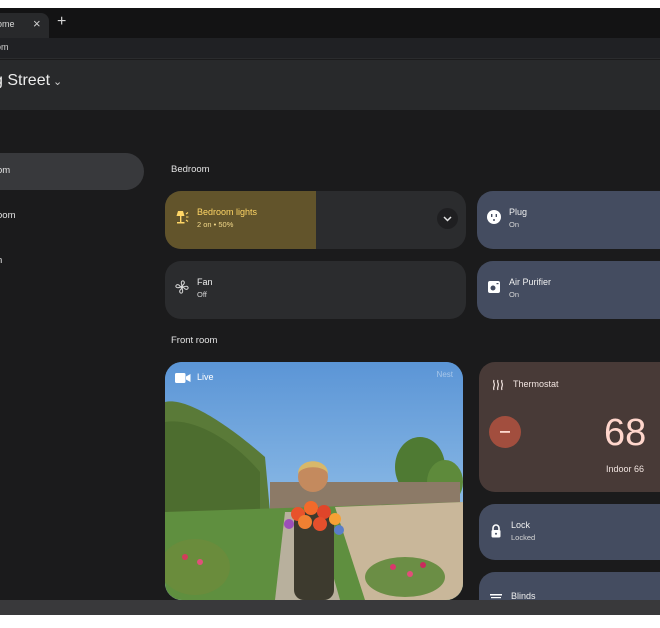 Image resolution: width=660 pixels, height=628 pixels. What do you see at coordinates (330, 85) in the screenshot?
I see `app-header: g Street ⌄` at bounding box center [330, 85].